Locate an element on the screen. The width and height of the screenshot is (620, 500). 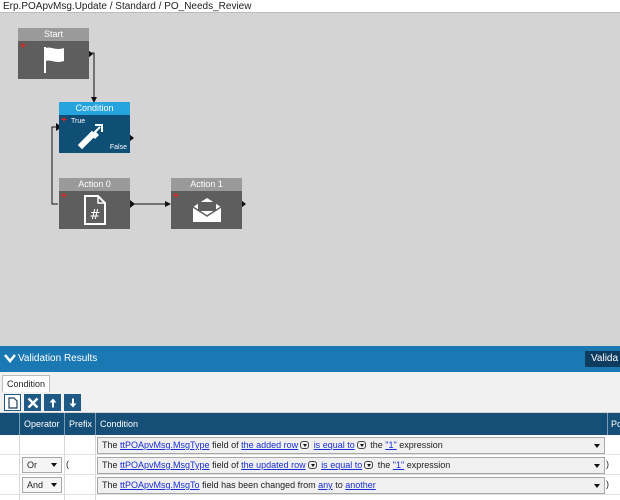
delete-condition-button is located at coordinates (32, 402).